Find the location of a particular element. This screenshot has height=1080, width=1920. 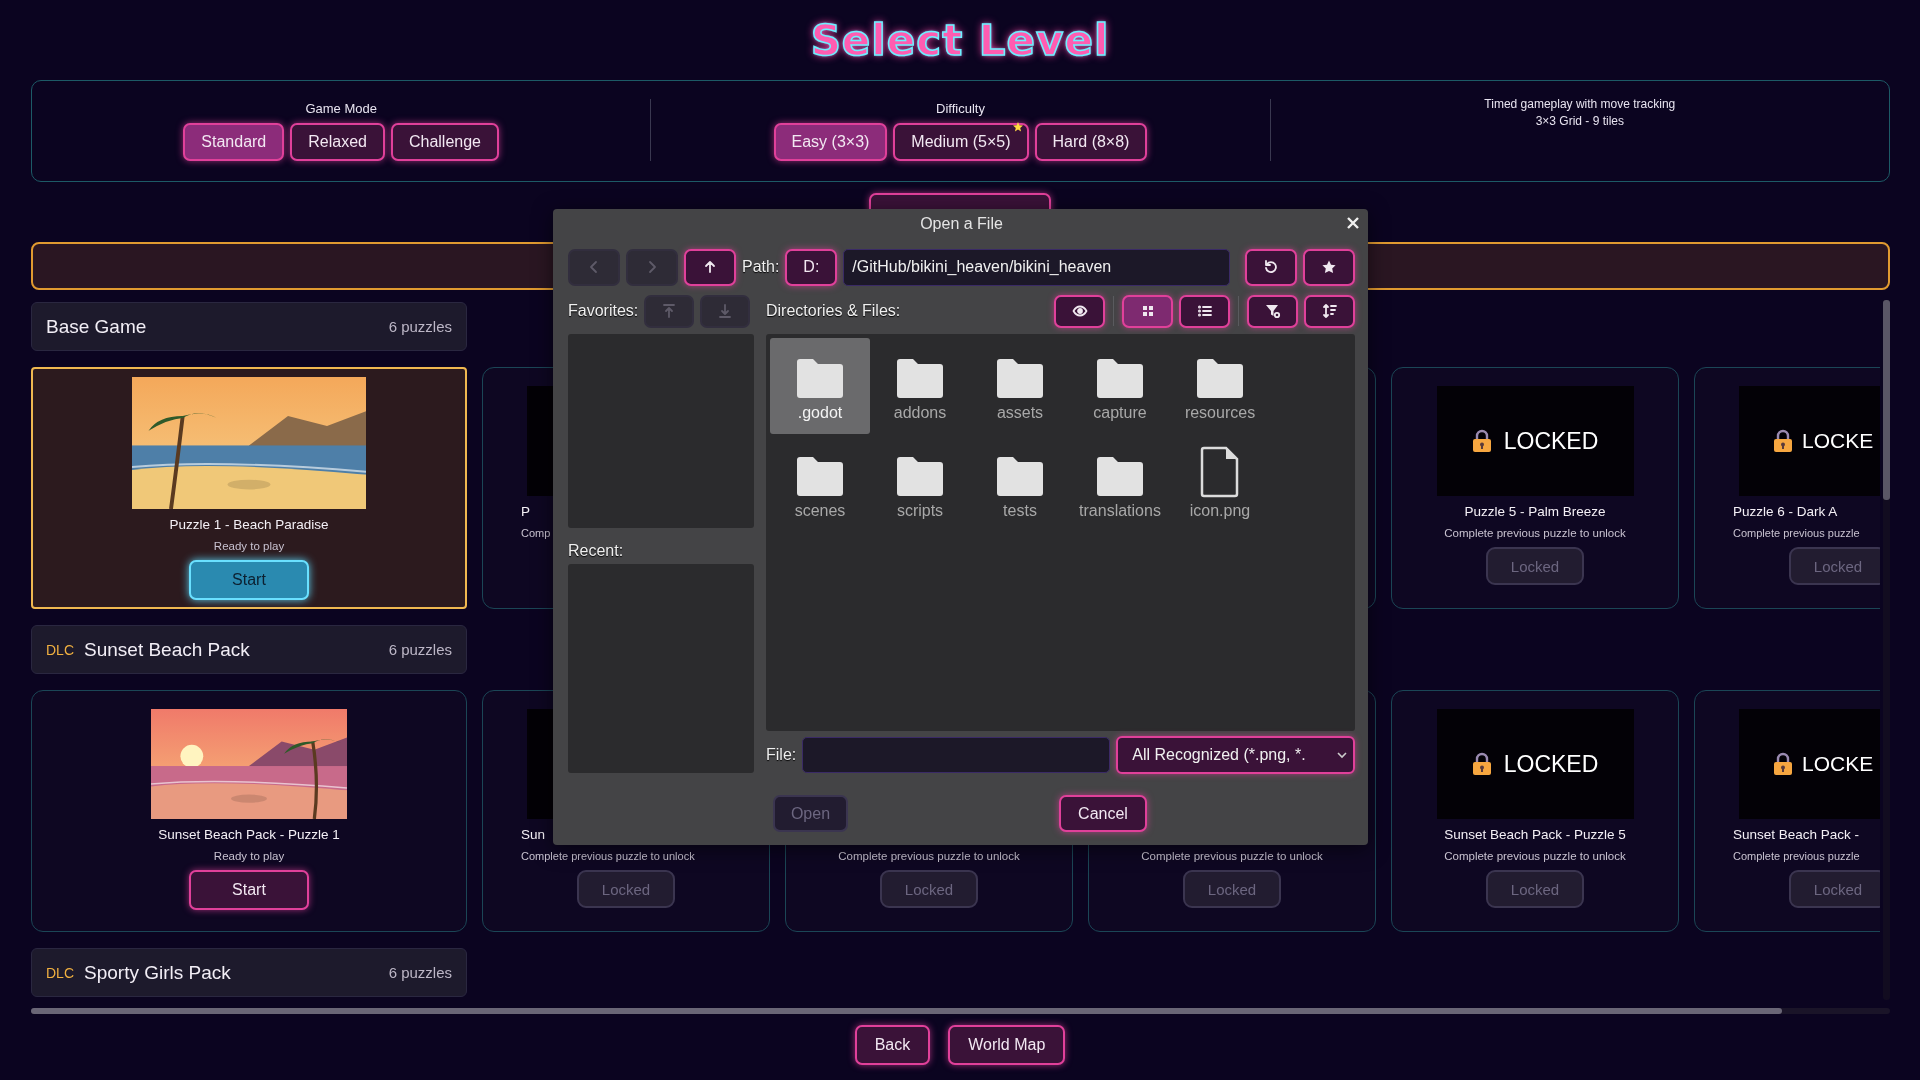

puzzle-title: P is located at coordinates (525, 511).